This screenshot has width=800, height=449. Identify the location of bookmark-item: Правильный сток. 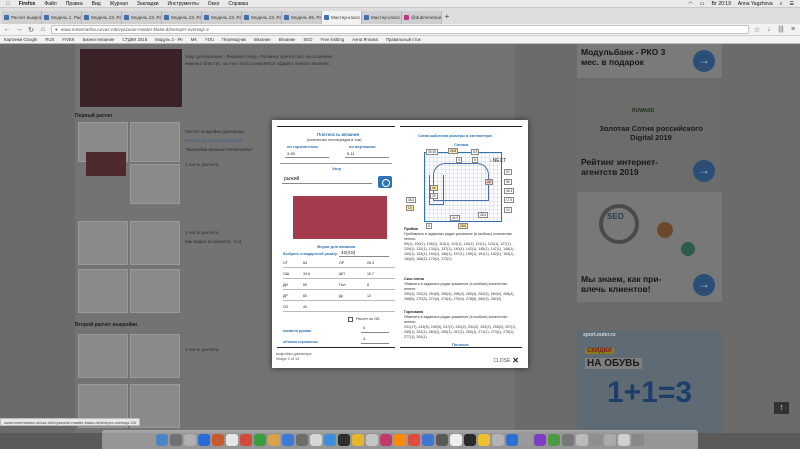
(403, 39).